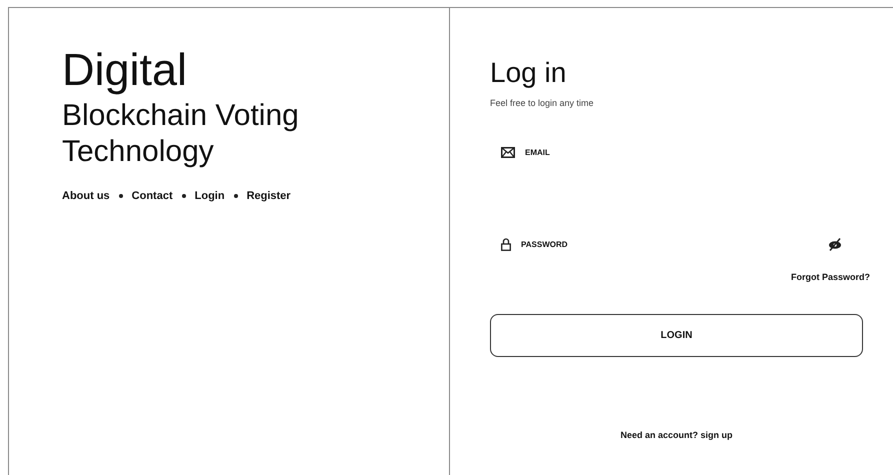  Describe the element at coordinates (508, 152) in the screenshot. I see `envelope-icon` at that location.